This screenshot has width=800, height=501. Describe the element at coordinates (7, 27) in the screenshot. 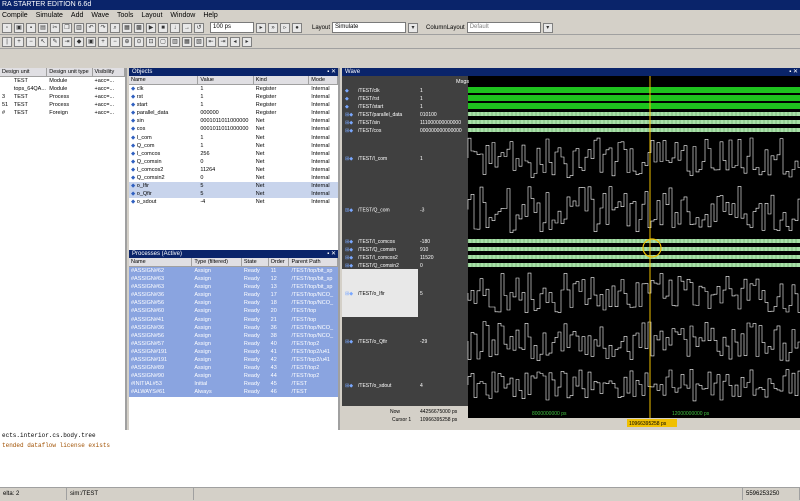

I see `new-file-icon: ▫` at that location.